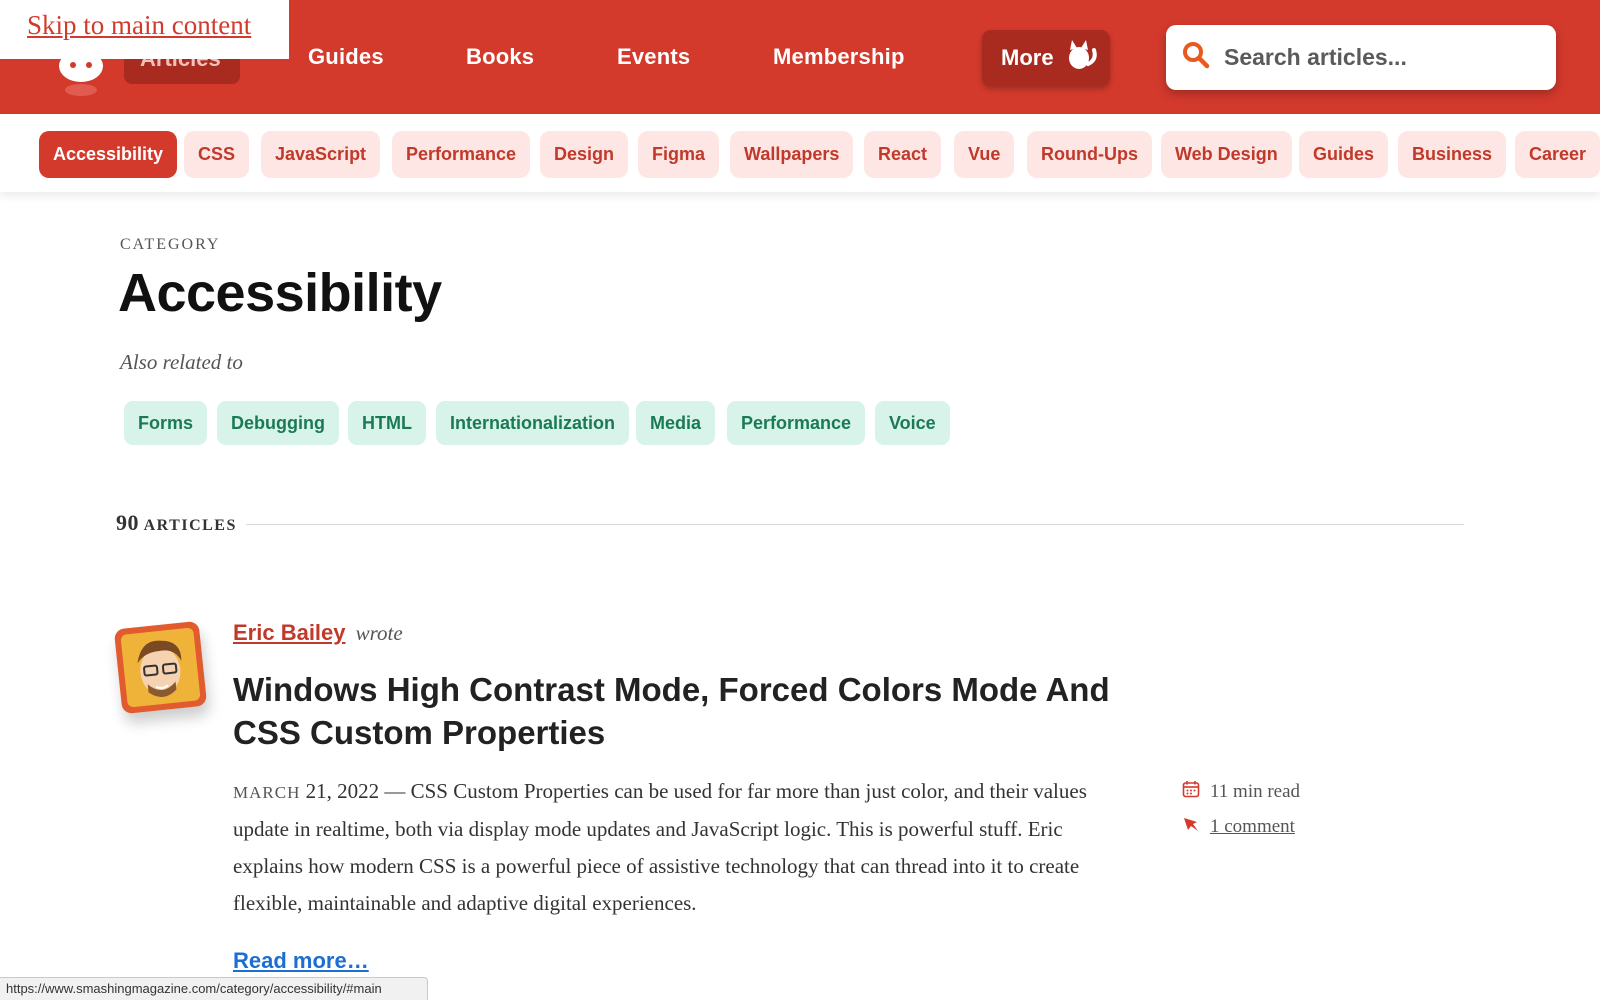 The image size is (1600, 1000). What do you see at coordinates (1255, 791) in the screenshot?
I see `read-time-label: 11 min read` at bounding box center [1255, 791].